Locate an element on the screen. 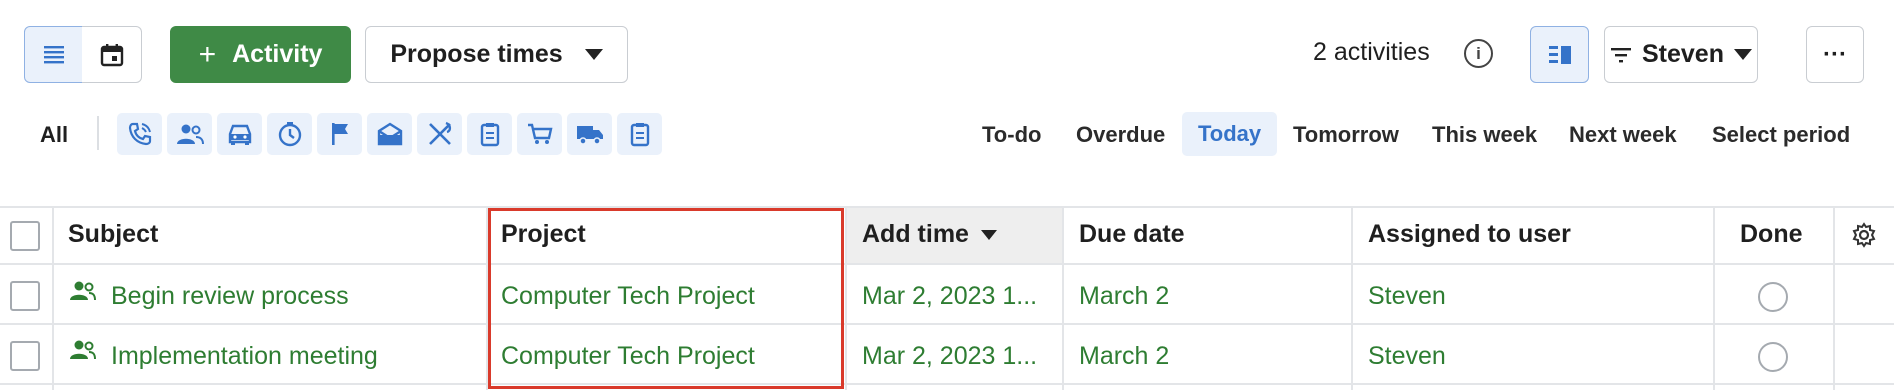 This screenshot has height=390, width=1894. period-today: Today is located at coordinates (1230, 134).